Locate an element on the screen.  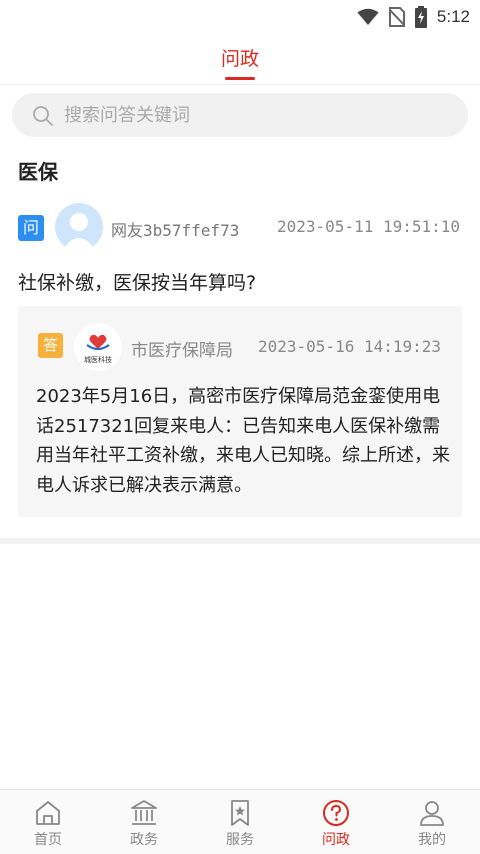
default-avatar-icon is located at coordinates (79, 232).